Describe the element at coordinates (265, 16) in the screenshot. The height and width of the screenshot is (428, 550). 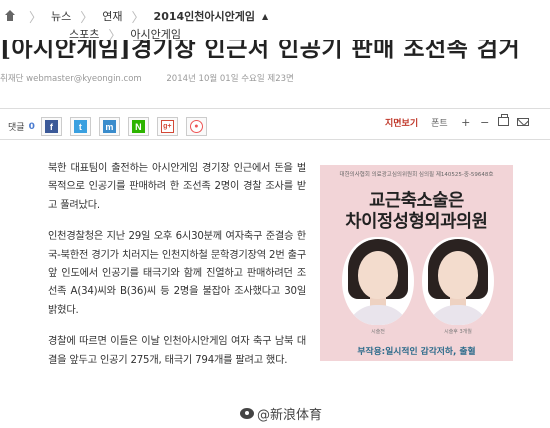
I see `collapse-arrow-icon: ▲` at that location.